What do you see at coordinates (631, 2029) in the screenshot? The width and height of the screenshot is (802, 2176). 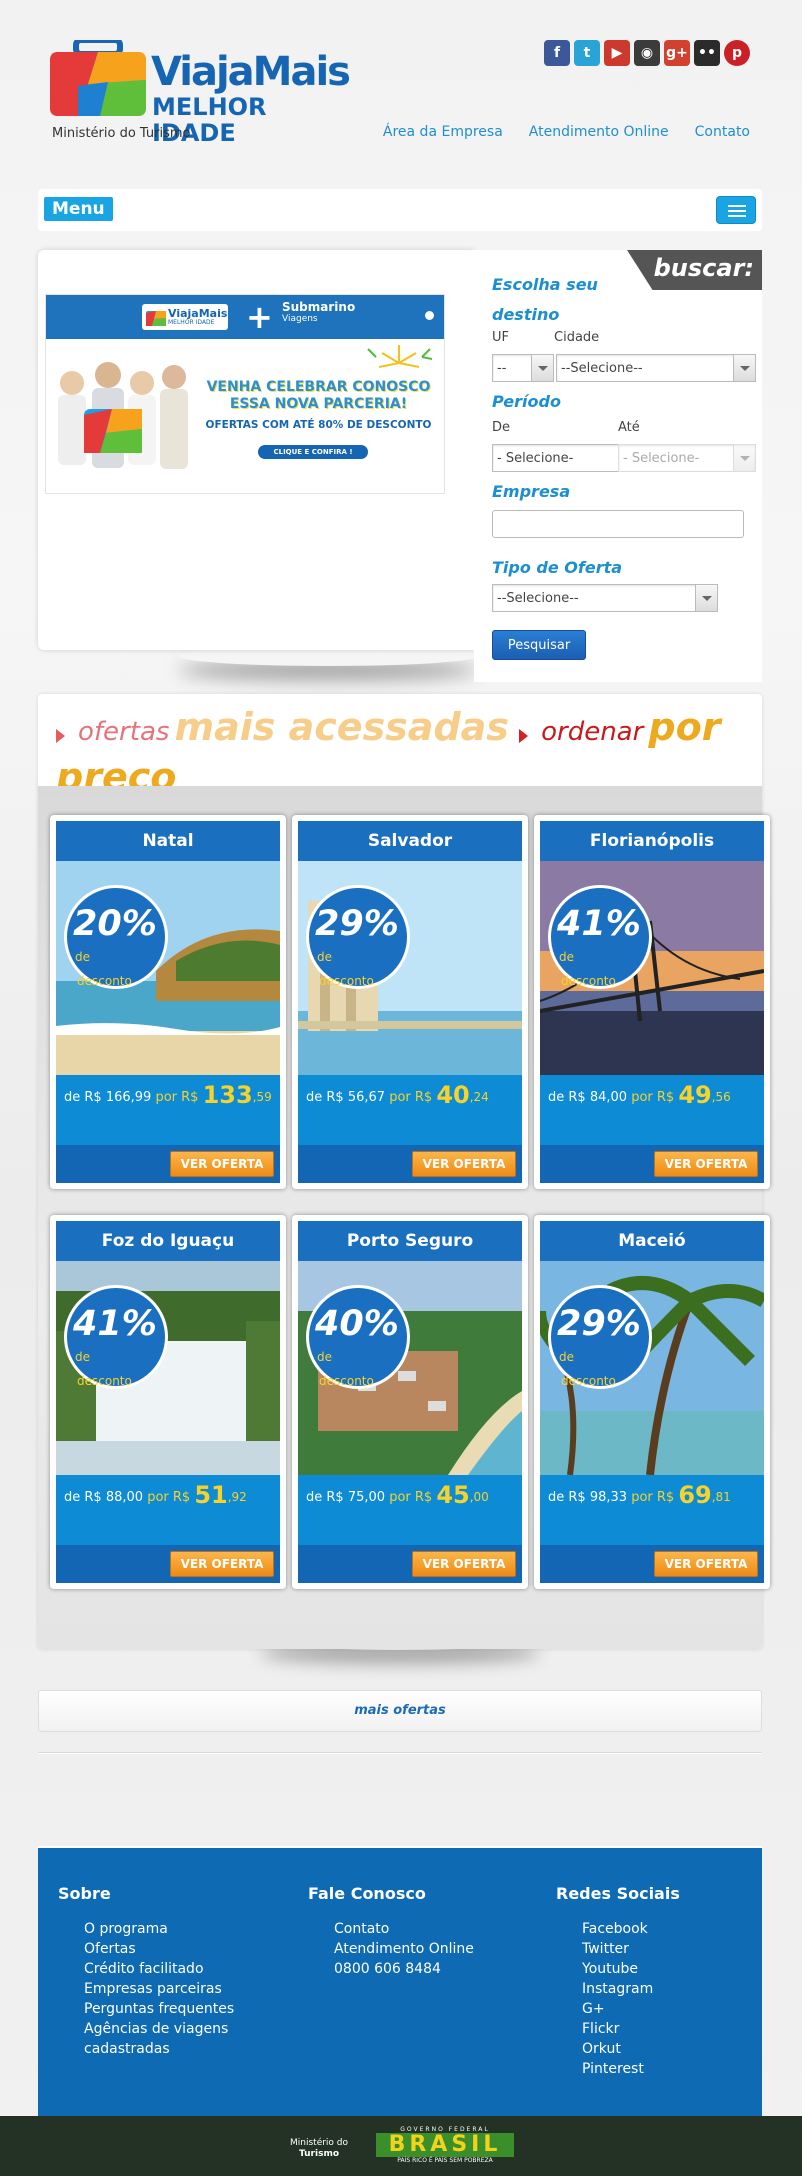 I see `footer-link: Flickr` at bounding box center [631, 2029].